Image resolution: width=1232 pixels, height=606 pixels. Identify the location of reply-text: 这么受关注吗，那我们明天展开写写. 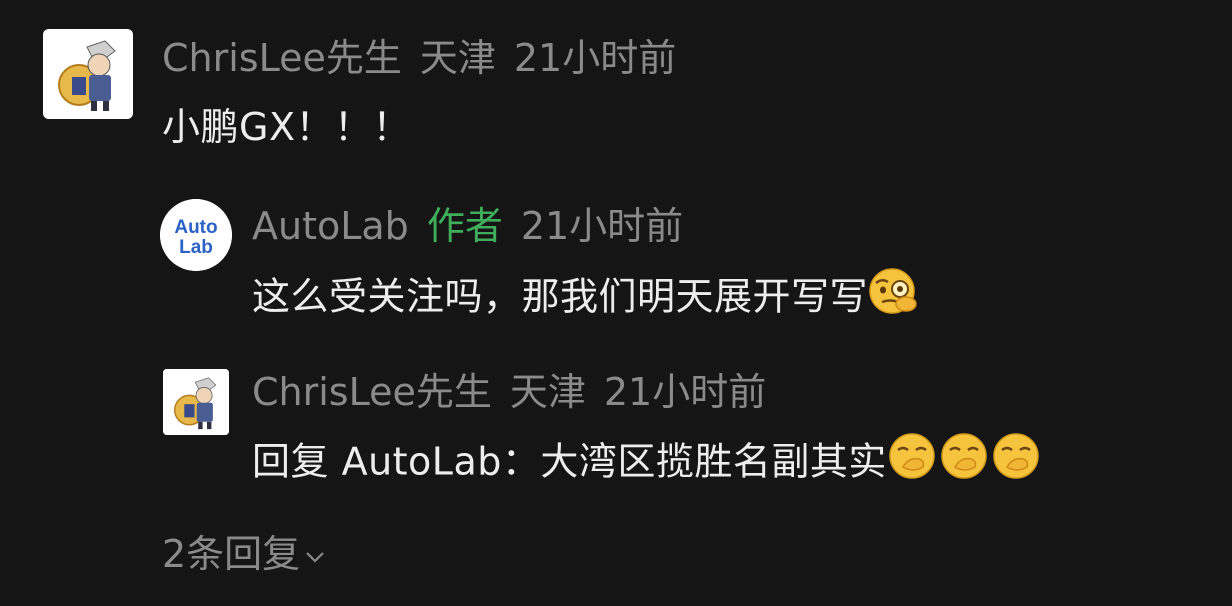
(586, 297).